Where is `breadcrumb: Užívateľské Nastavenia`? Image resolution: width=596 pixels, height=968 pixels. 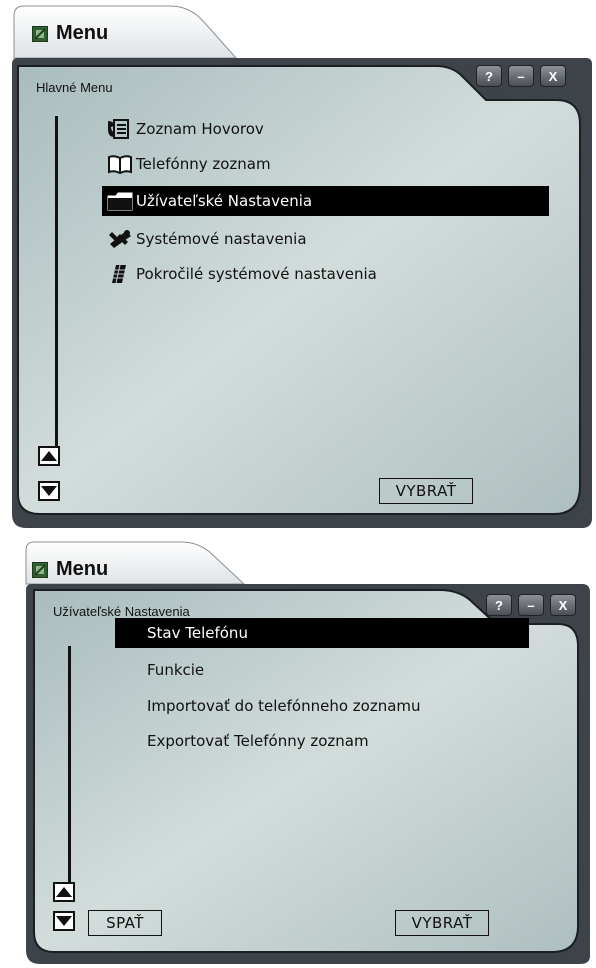
breadcrumb: Užívateľské Nastavenia is located at coordinates (121, 611).